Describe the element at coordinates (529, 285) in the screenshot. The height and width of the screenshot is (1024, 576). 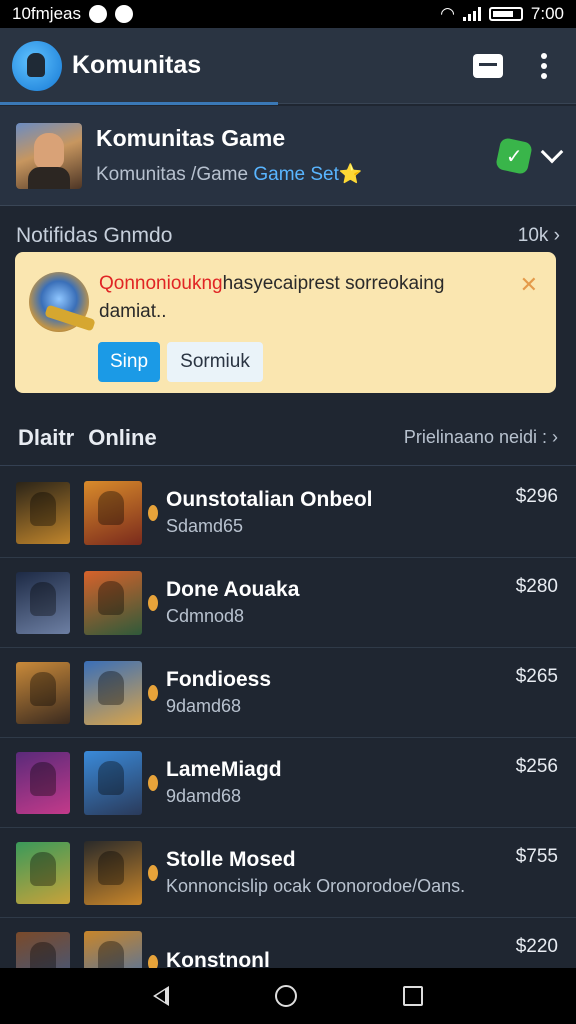
I see `close-icon: ✕` at that location.